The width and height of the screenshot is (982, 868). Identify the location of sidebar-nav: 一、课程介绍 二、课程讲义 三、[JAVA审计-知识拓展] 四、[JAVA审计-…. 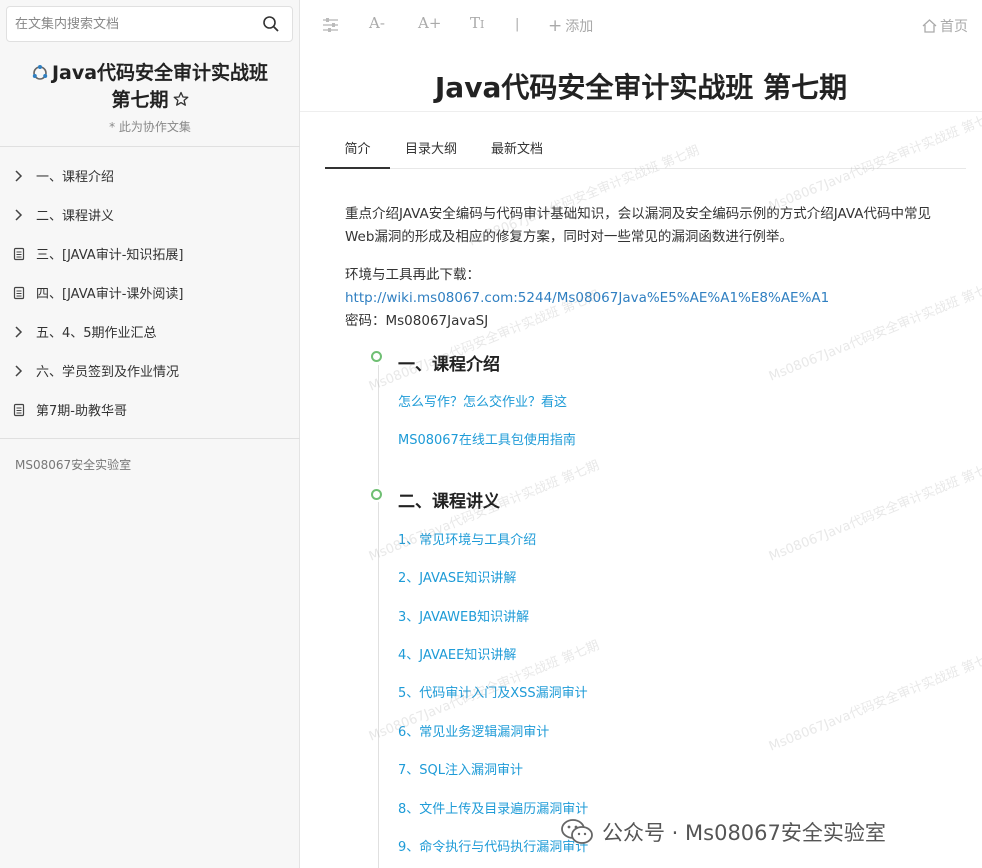
(150, 292).